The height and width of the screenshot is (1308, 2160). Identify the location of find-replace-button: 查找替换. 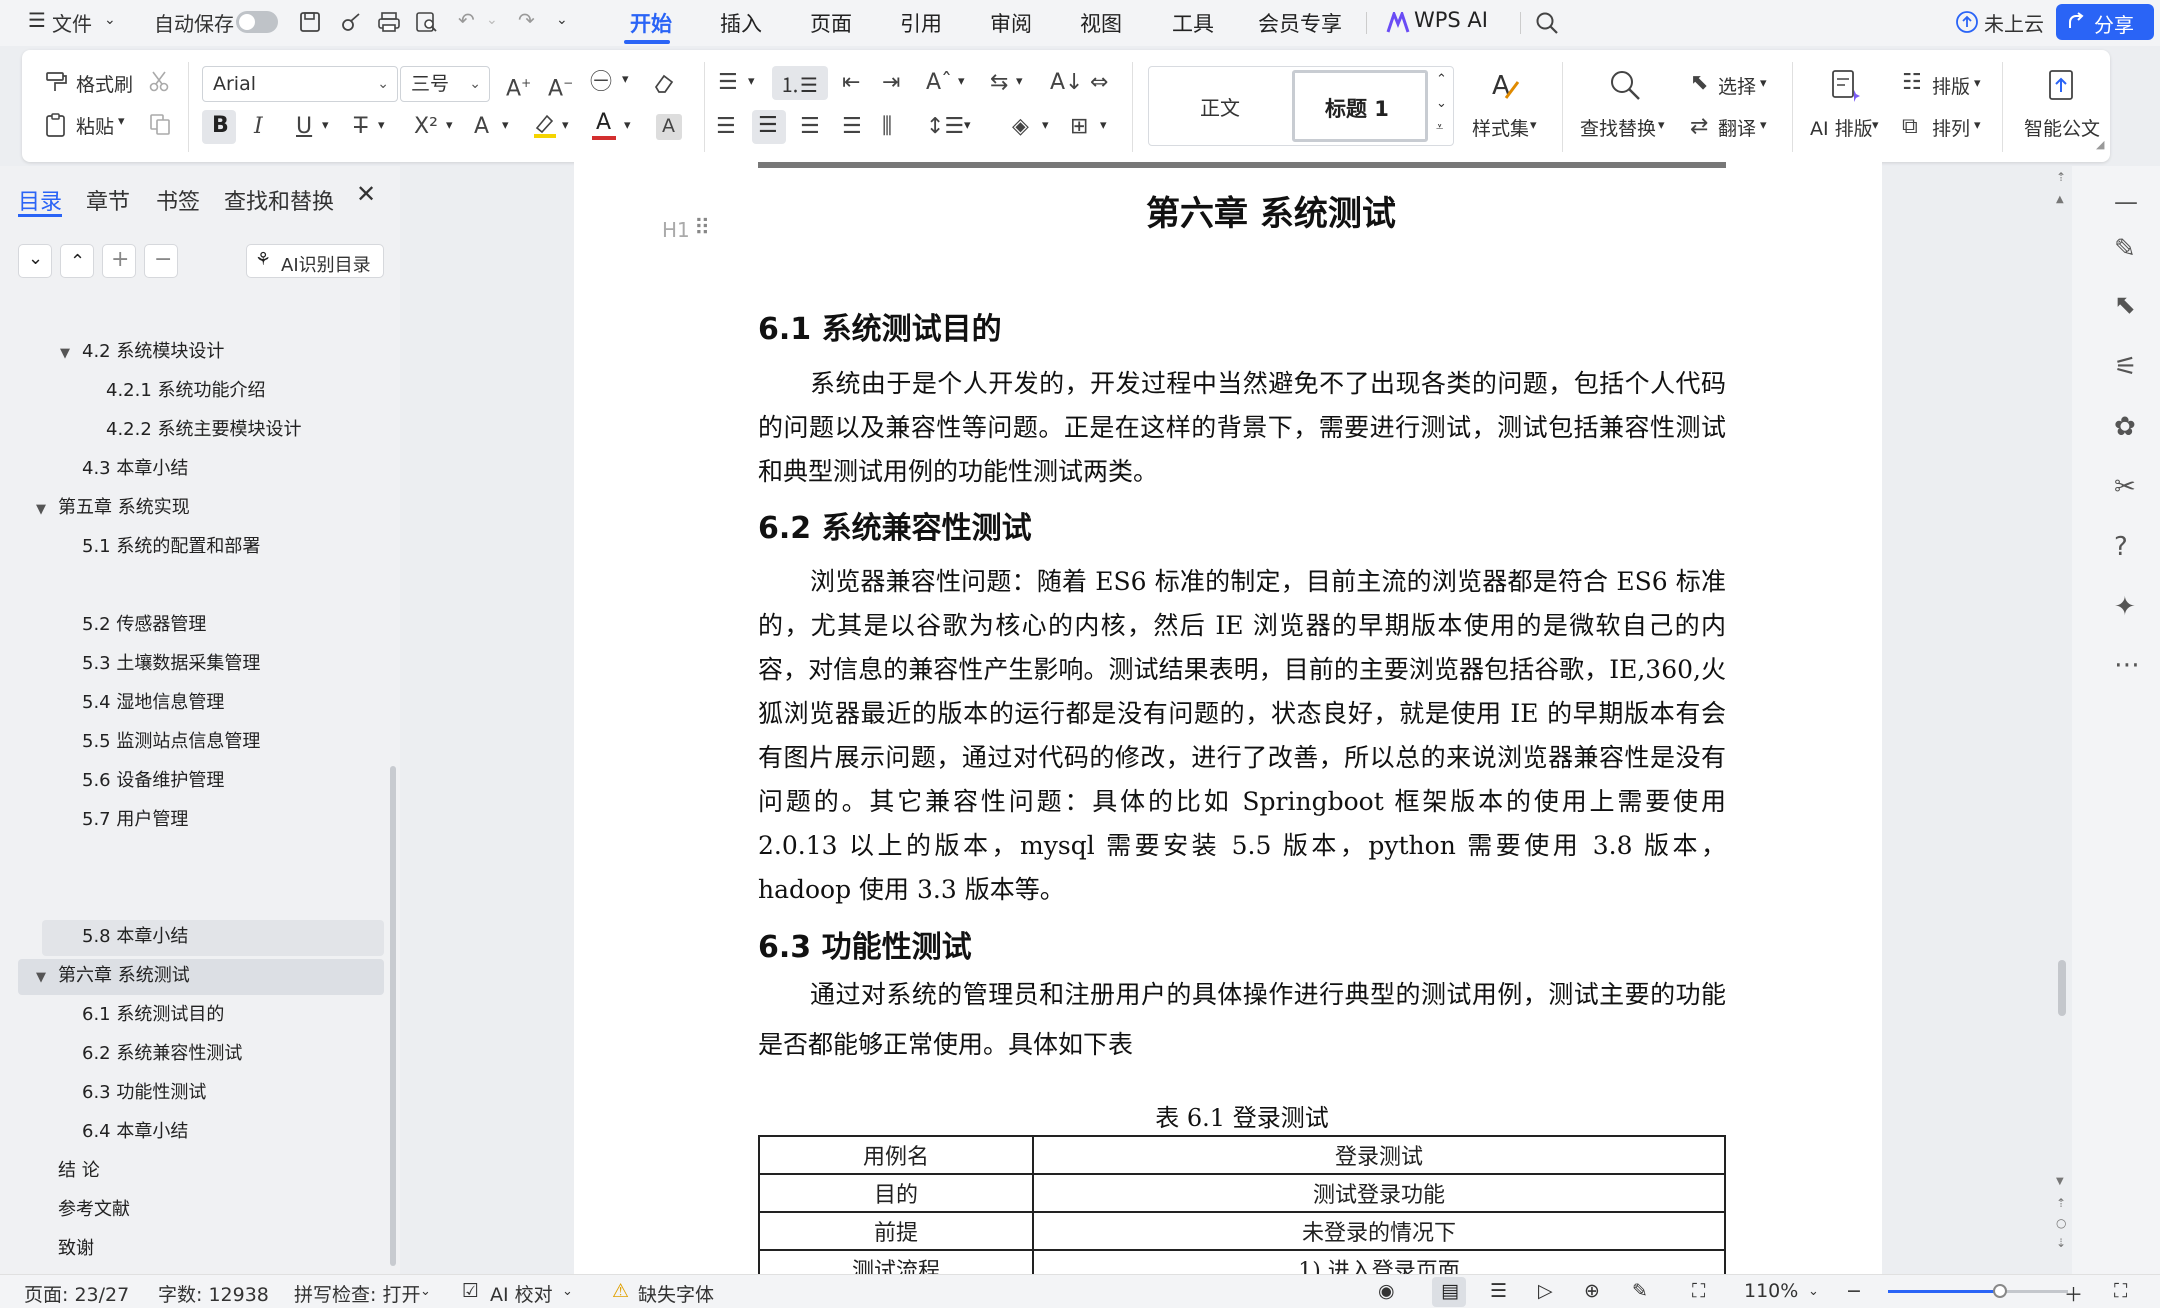
(1618, 127).